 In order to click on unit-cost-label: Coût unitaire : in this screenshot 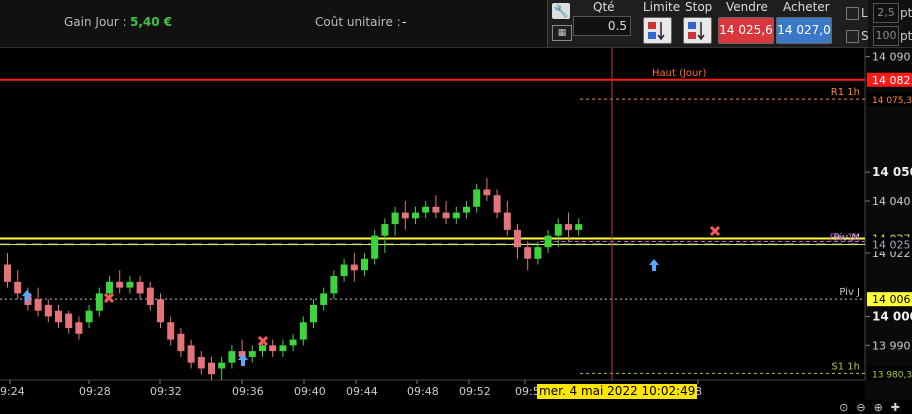, I will do `click(358, 22)`.